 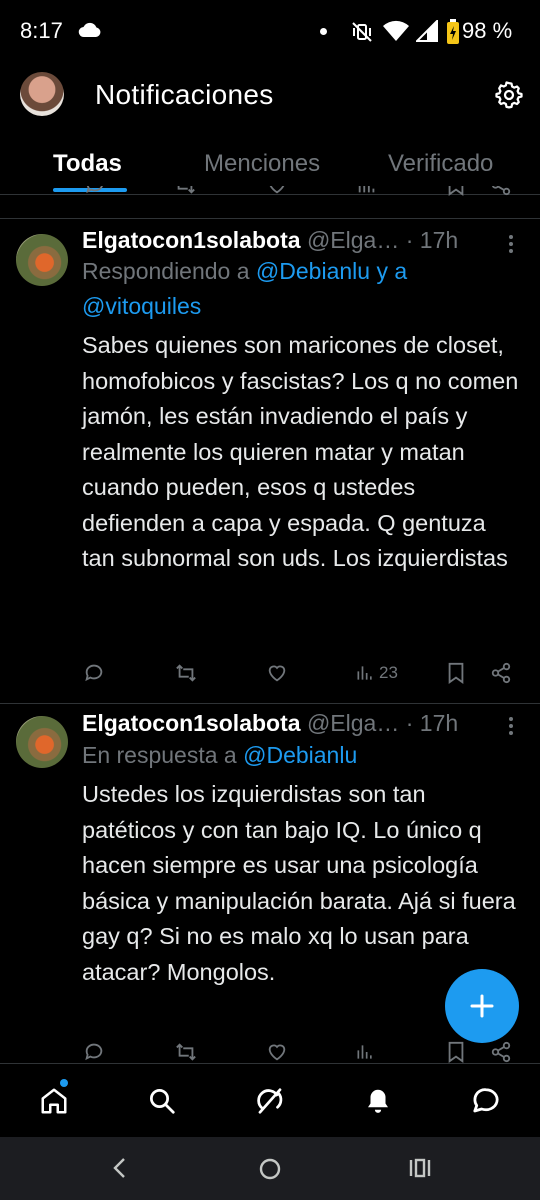 What do you see at coordinates (487, 30) in the screenshot?
I see `battery-percent: 98 %` at bounding box center [487, 30].